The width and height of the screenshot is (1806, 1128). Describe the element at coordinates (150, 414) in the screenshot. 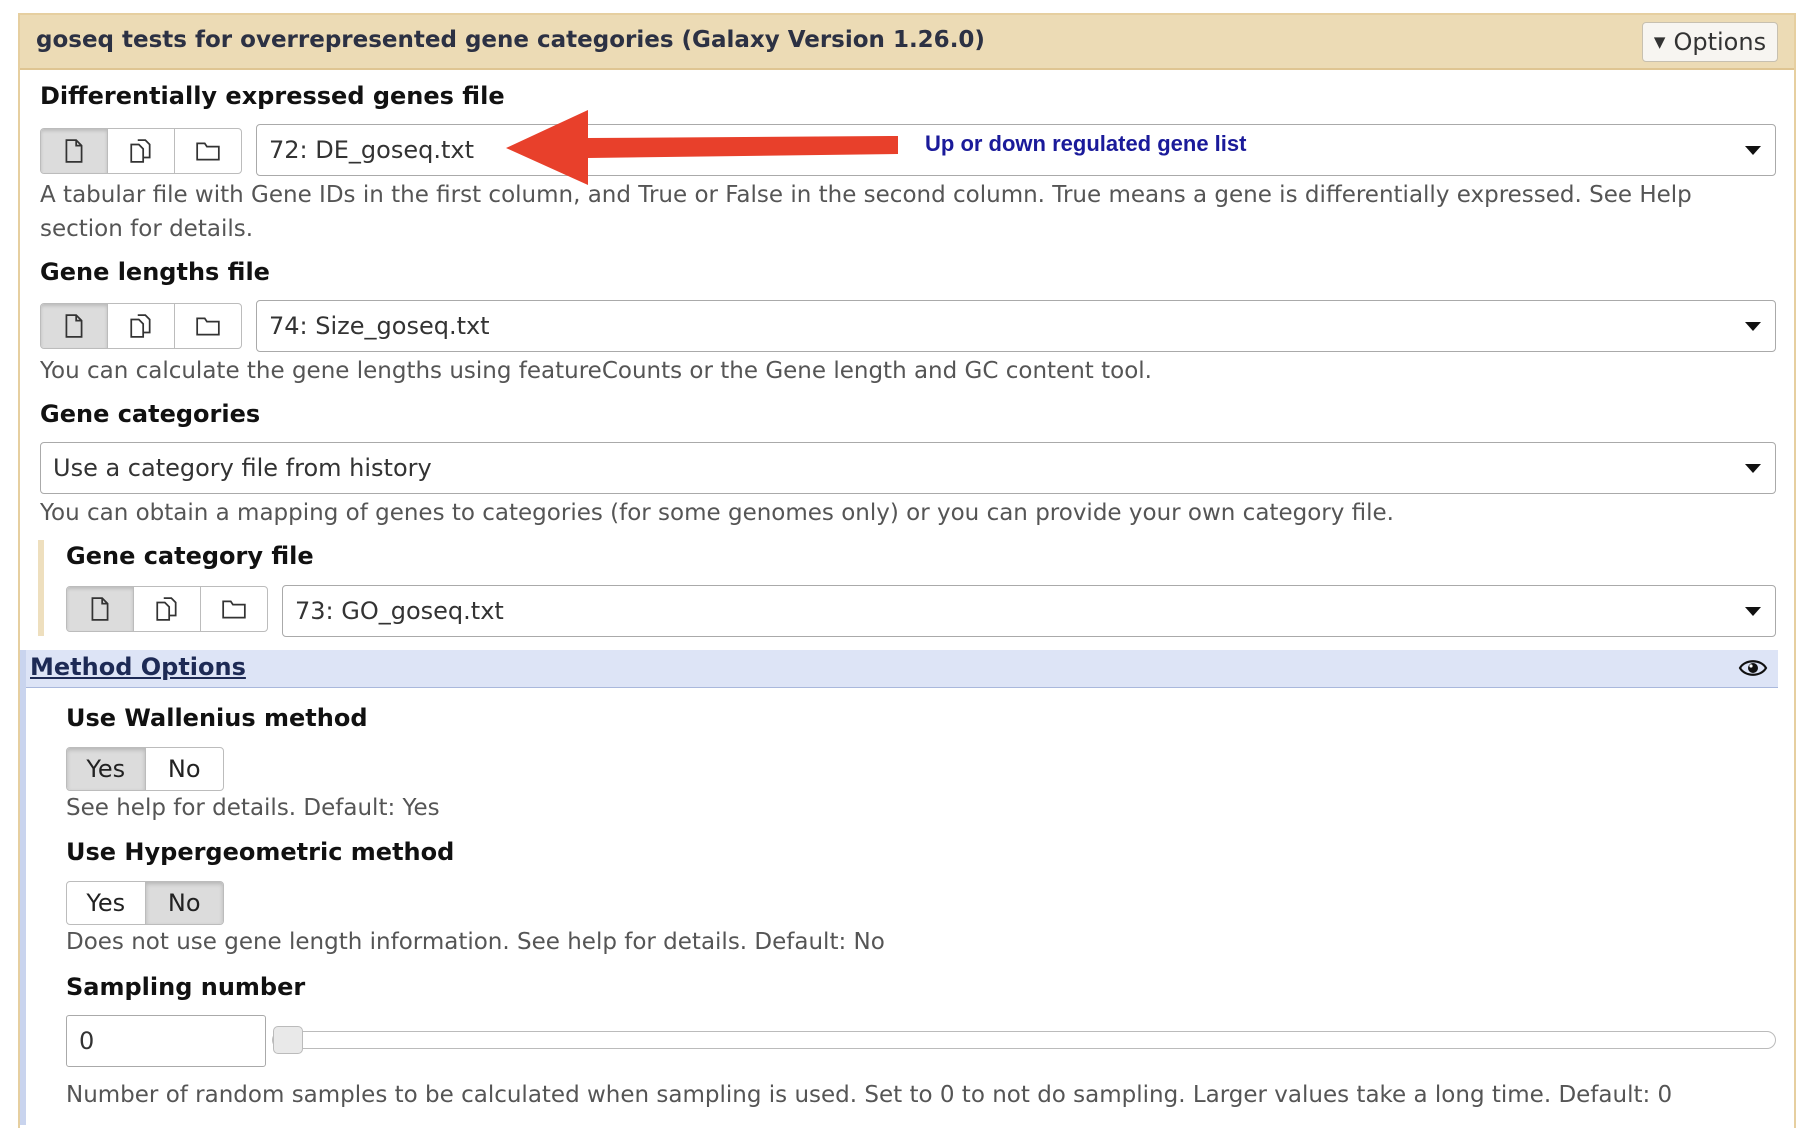

I see `gene-categories-label: Gene categories` at that location.